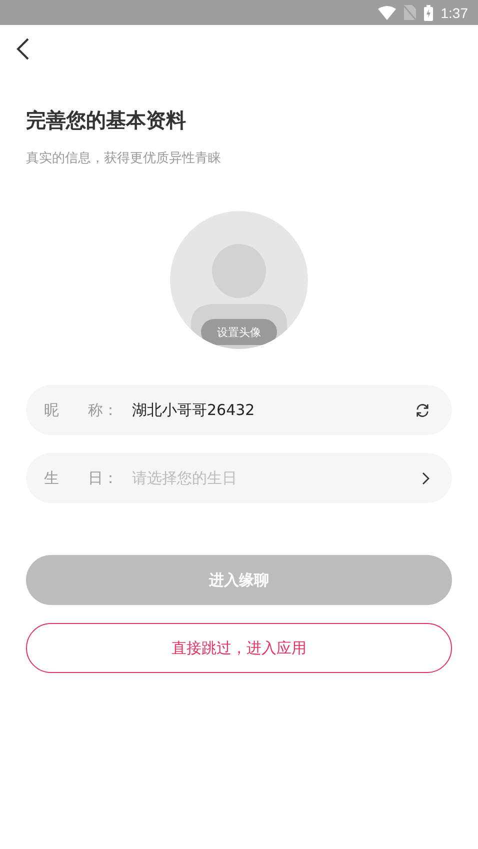 This screenshot has width=478, height=849. What do you see at coordinates (239, 648) in the screenshot?
I see `skip-button: 直接跳过，进入应用` at bounding box center [239, 648].